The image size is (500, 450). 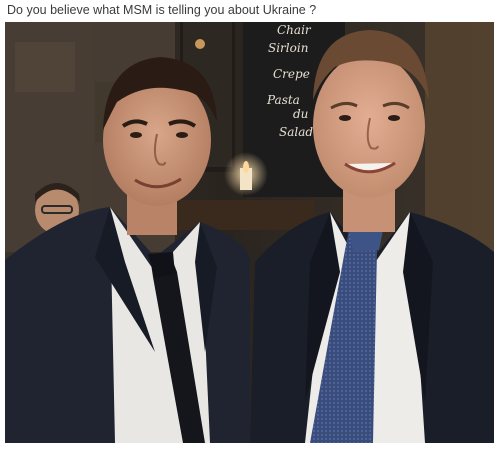 What do you see at coordinates (291, 74) in the screenshot?
I see `svg-text: Crepe` at bounding box center [291, 74].